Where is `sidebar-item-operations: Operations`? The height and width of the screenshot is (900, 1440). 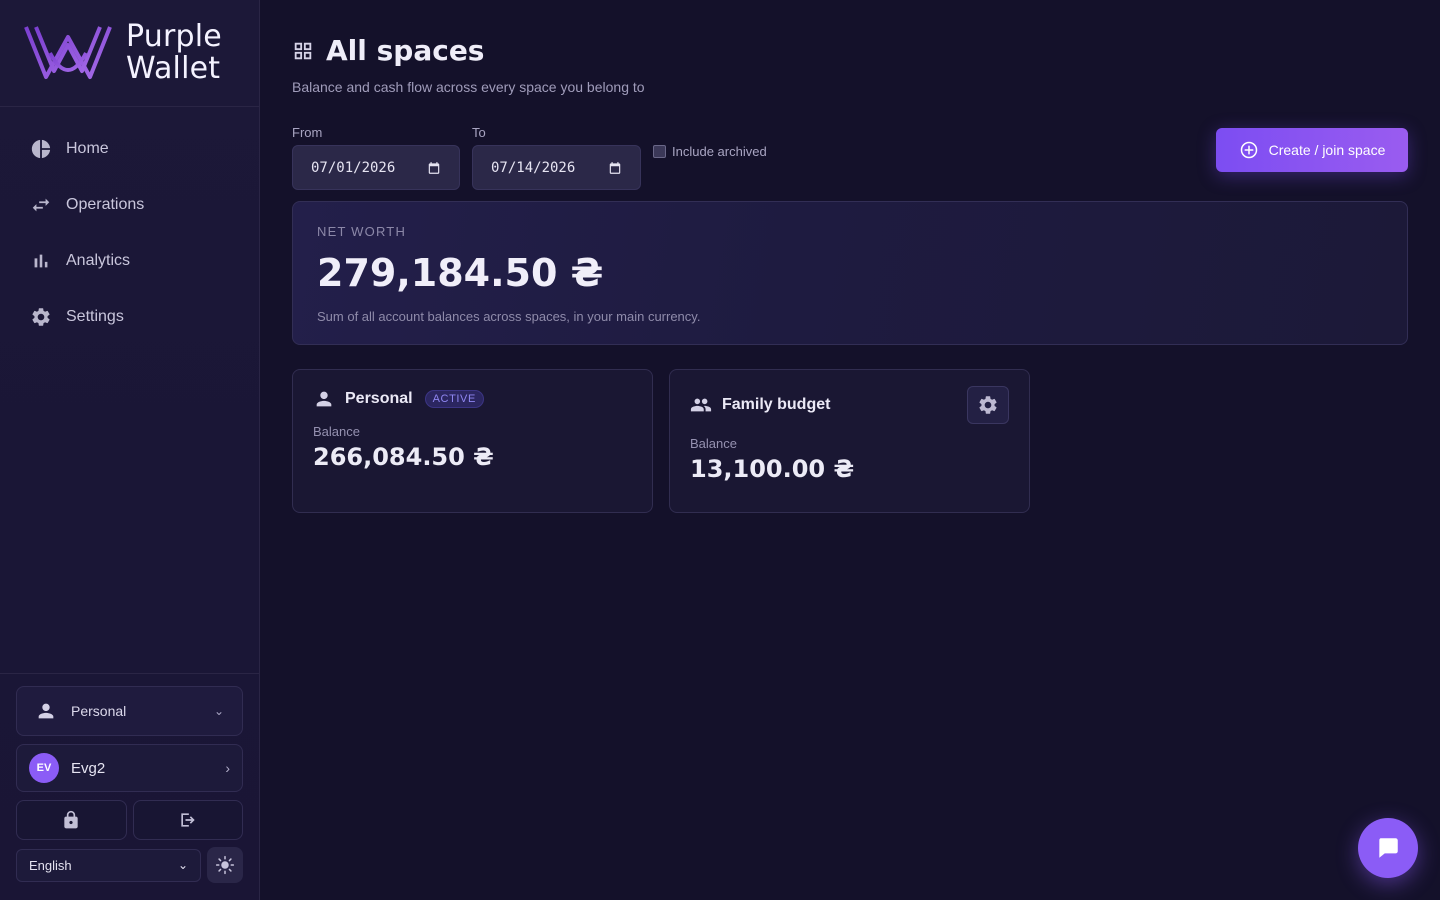 sidebar-item-operations: Operations is located at coordinates (129, 205).